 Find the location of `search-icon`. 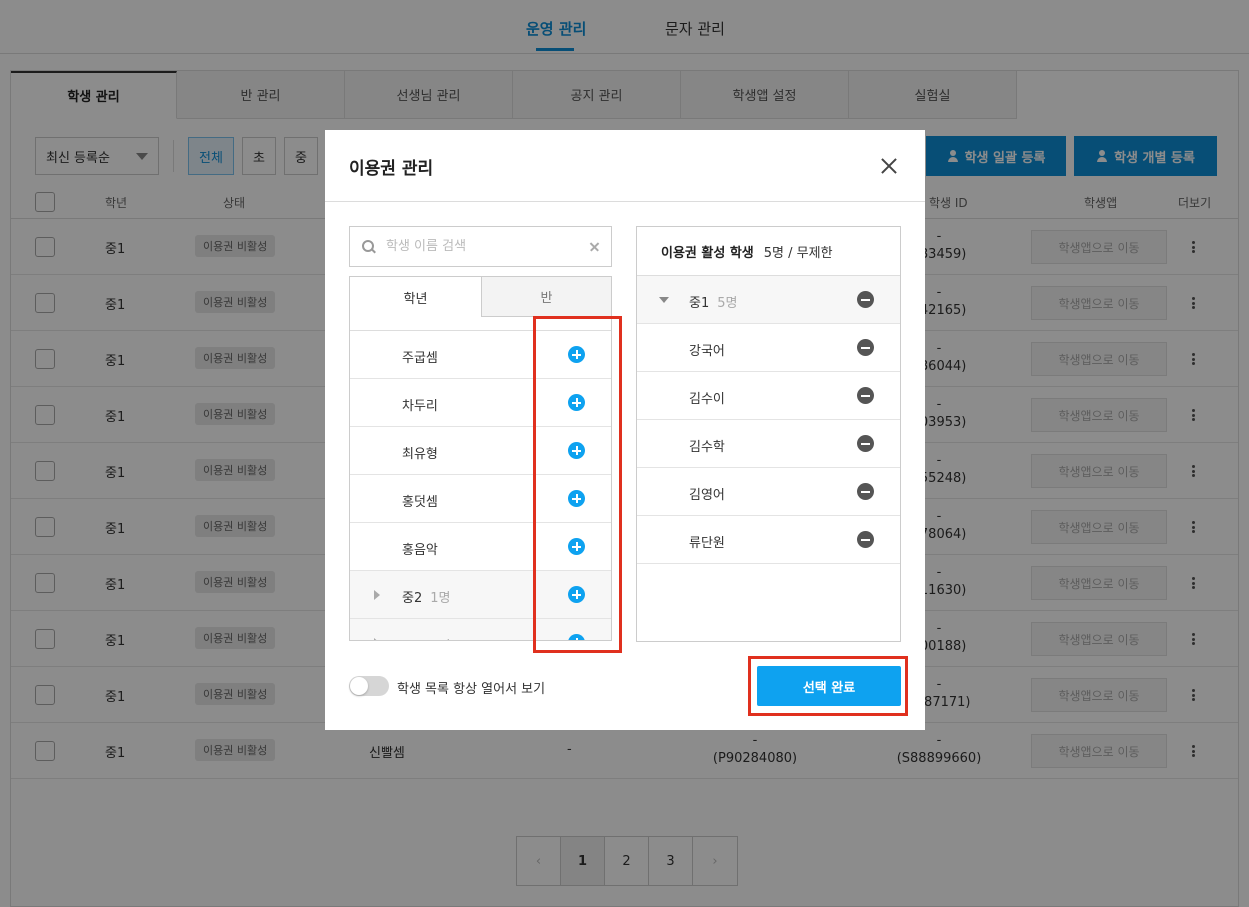

search-icon is located at coordinates (369, 246).